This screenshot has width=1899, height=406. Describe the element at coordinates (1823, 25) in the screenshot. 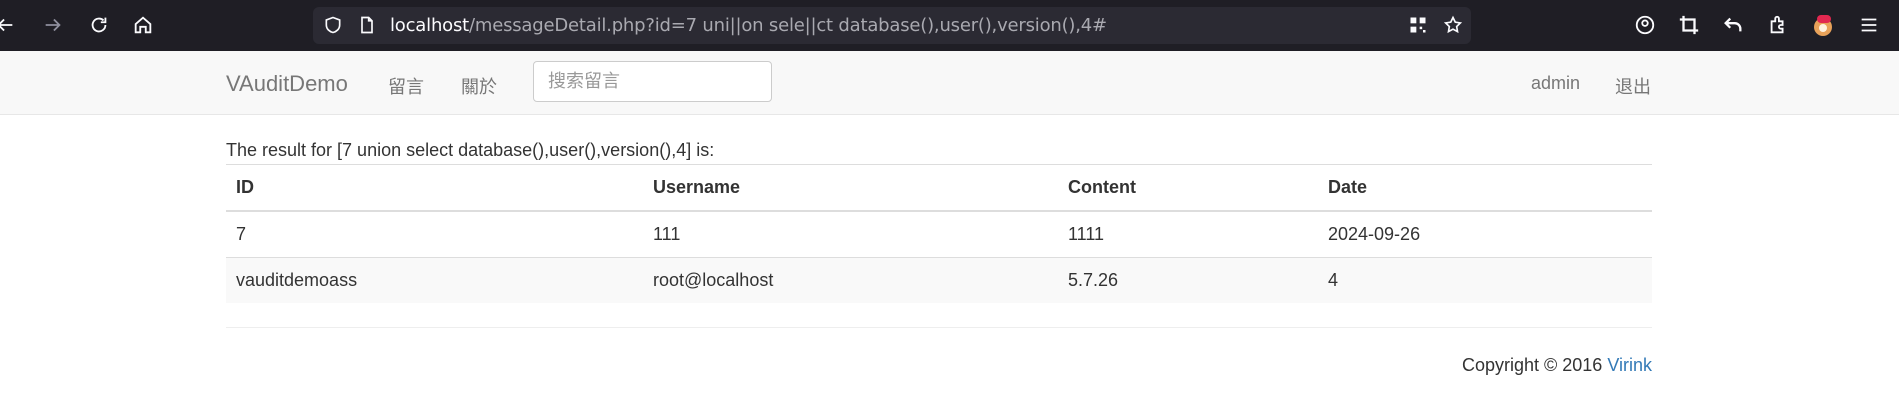

I see `profile-avatar-icon` at that location.